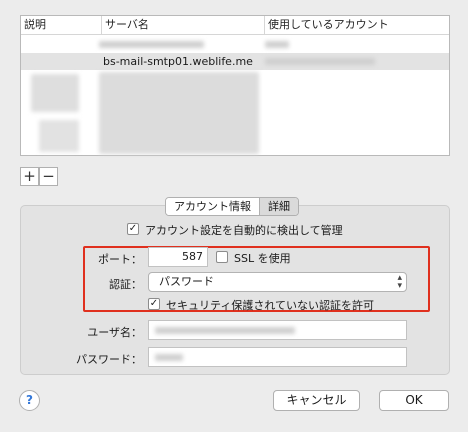 This screenshot has width=468, height=432. Describe the element at coordinates (225, 330) in the screenshot. I see `redacted-username` at that location.